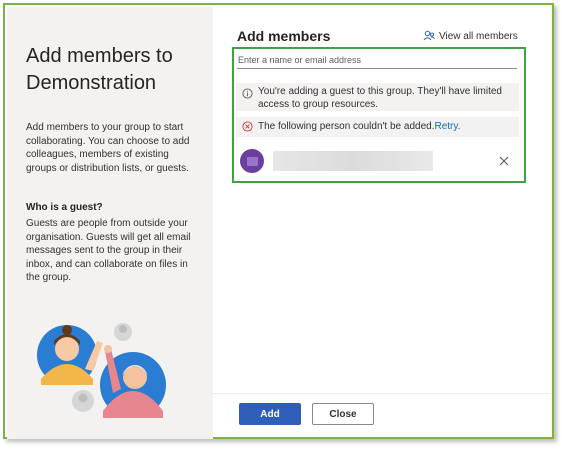  What do you see at coordinates (377, 60) in the screenshot?
I see `member-search-input` at bounding box center [377, 60].